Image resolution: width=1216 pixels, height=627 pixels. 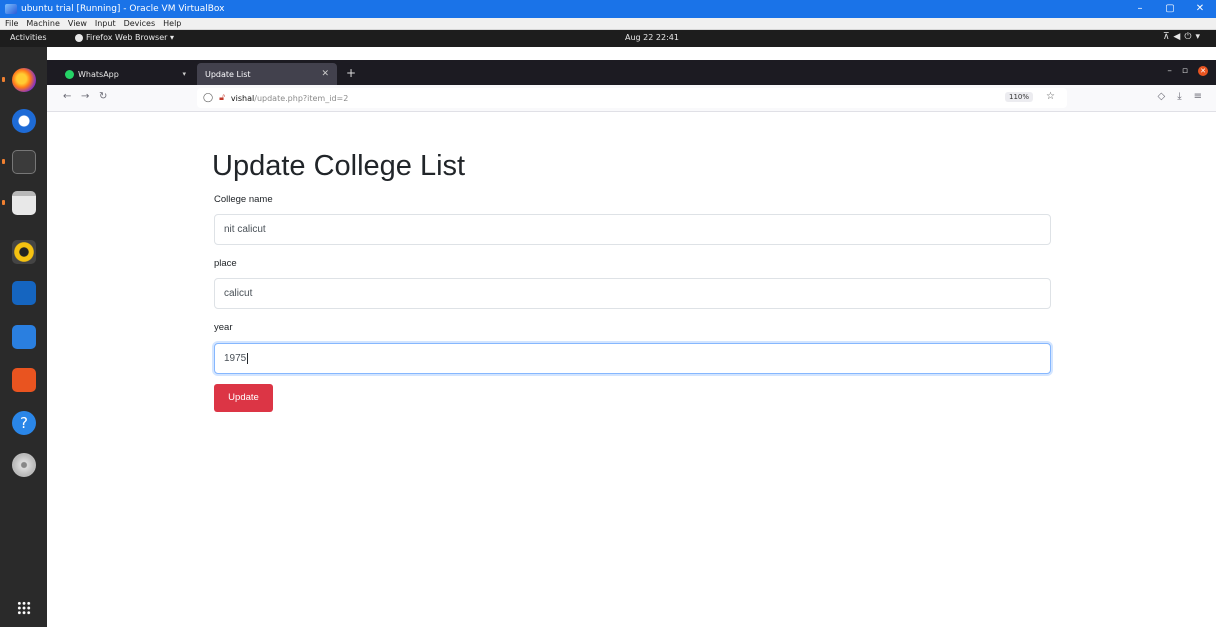 I want to click on bookmark-star-icon: ☆, so click(x=1050, y=96).